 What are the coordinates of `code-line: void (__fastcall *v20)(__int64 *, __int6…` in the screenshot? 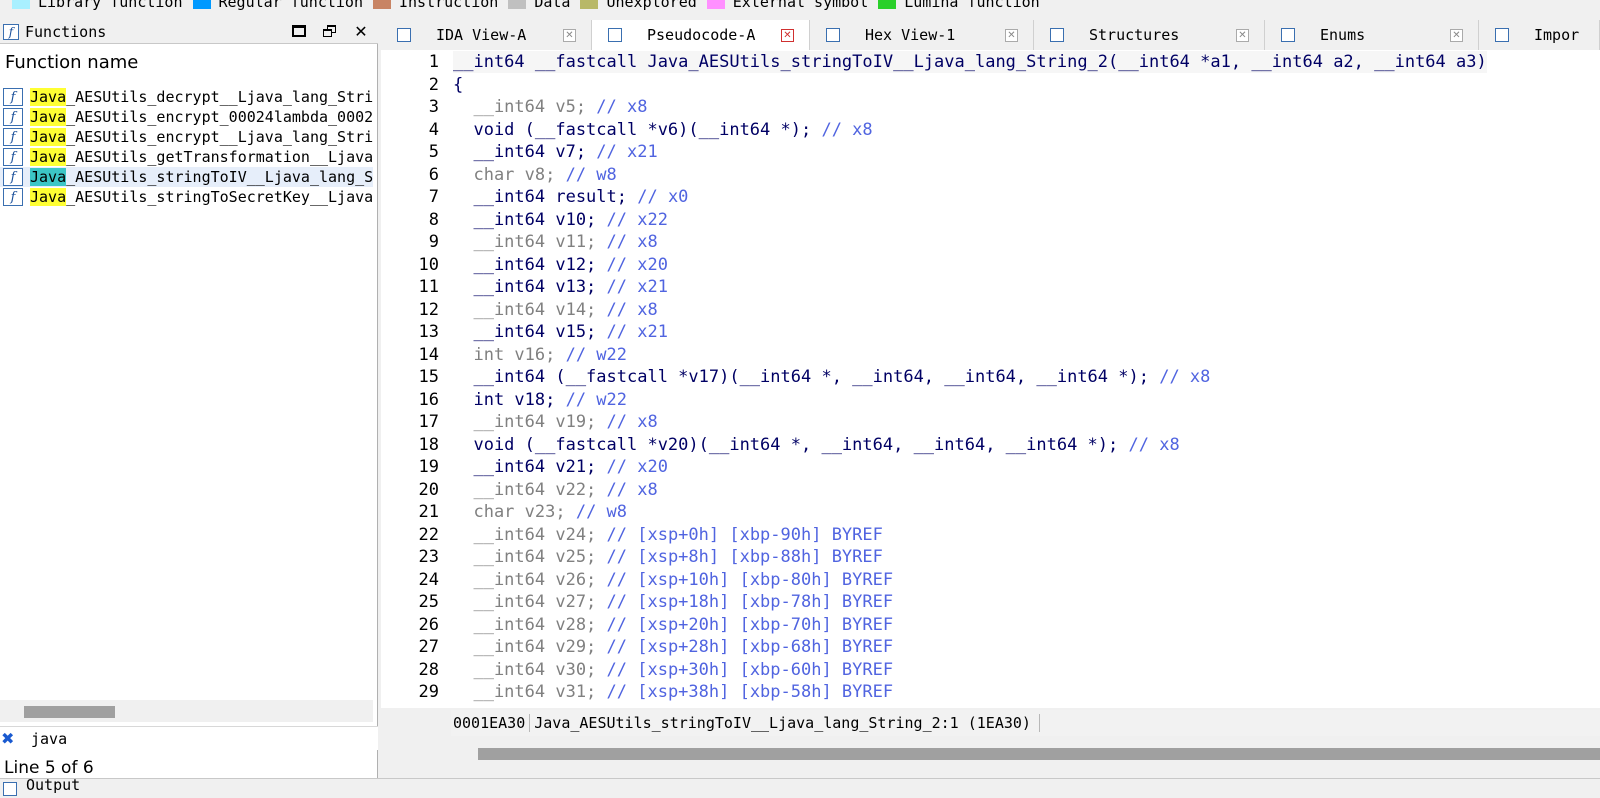 It's located at (816, 445).